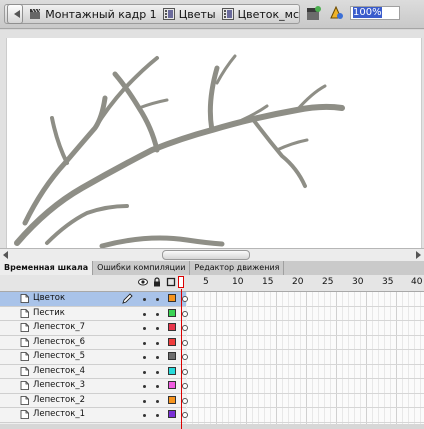 The image size is (424, 429). I want to click on layer-name: Лепесток_3, so click(59, 385).